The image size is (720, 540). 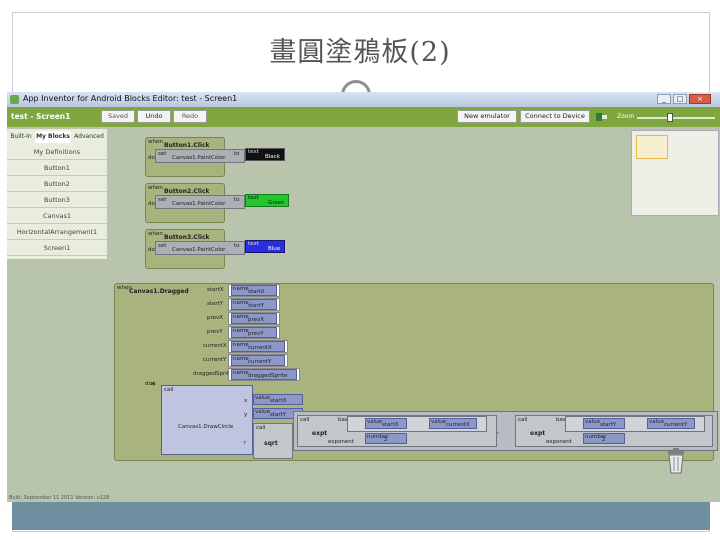 I want to click on slide-title: 畫圓塗鴉板(2), so click(x=360, y=52).